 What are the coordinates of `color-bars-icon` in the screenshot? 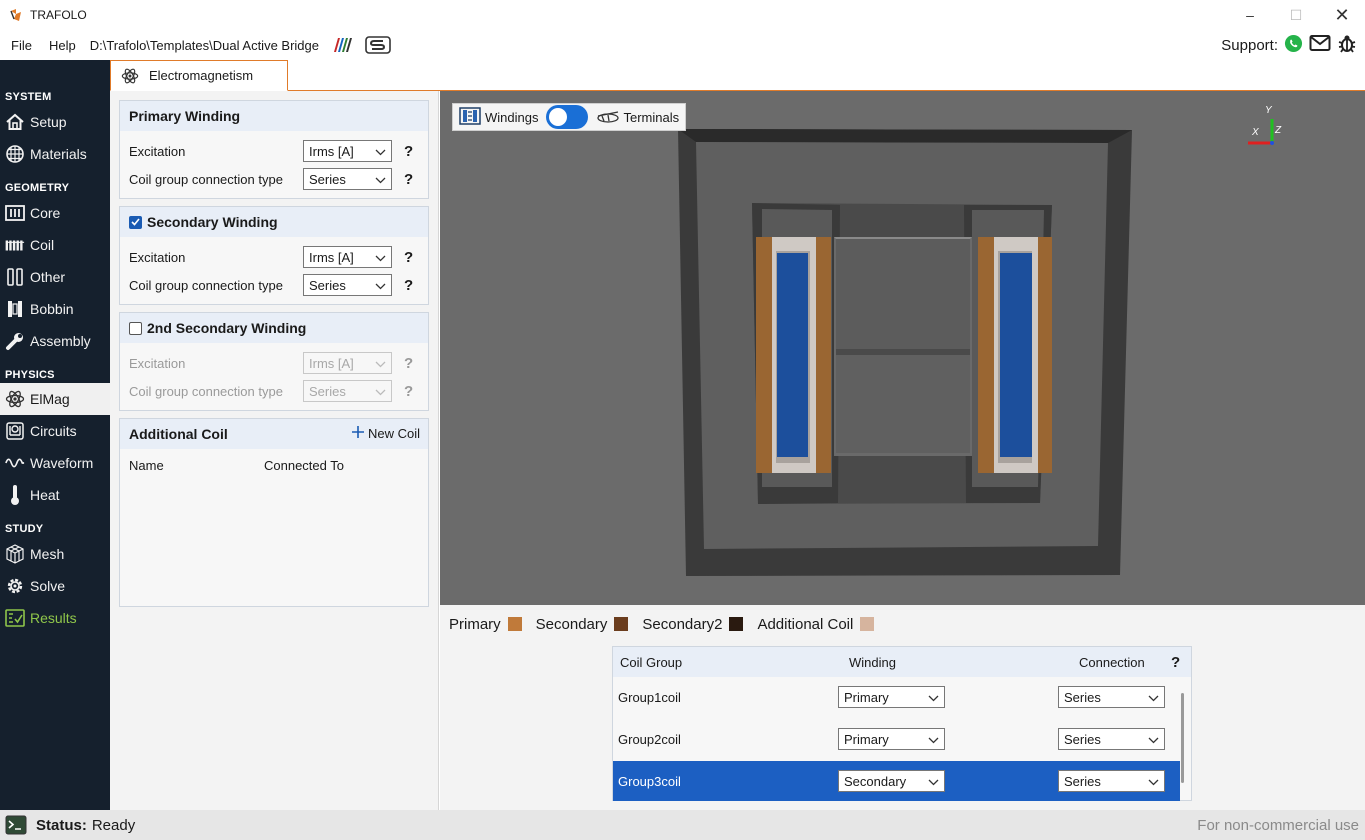 It's located at (342, 45).